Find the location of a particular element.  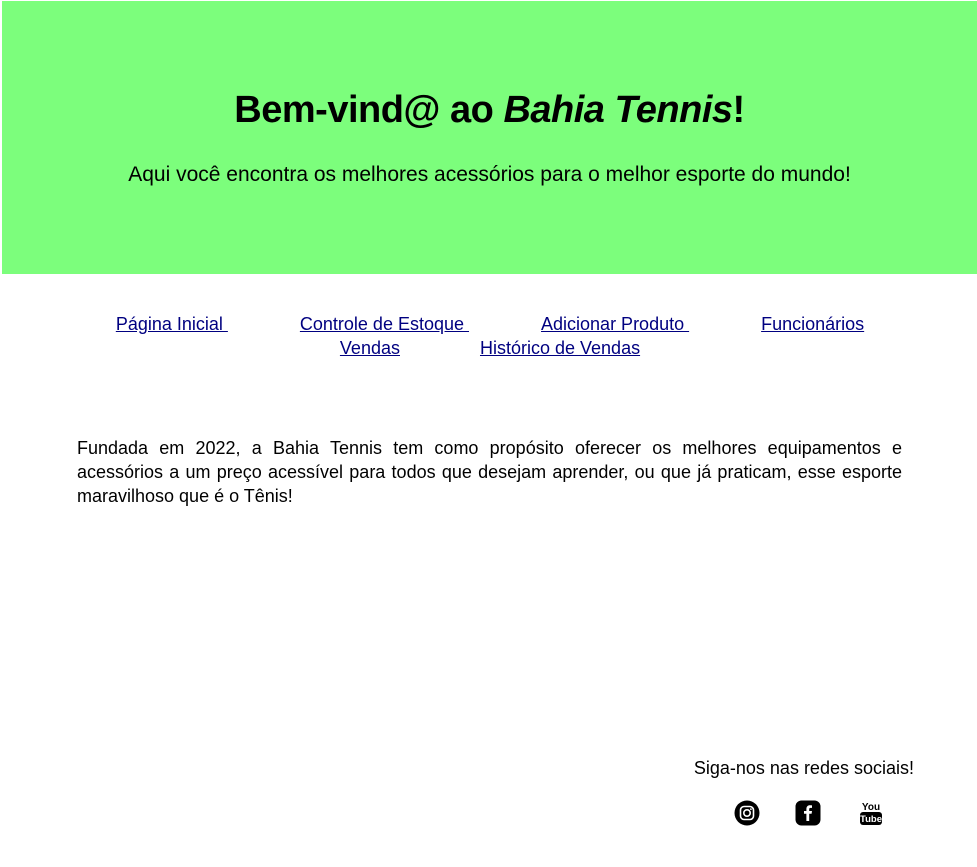

youtube-icon: You Tube is located at coordinates (871, 813).